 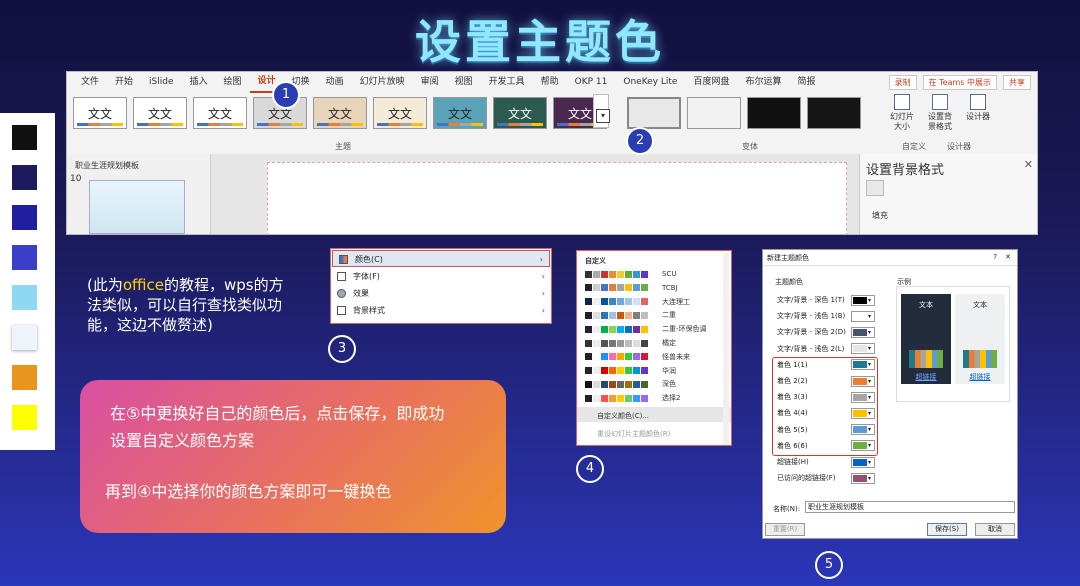 I want to click on slide-canvas, so click(x=557, y=198).